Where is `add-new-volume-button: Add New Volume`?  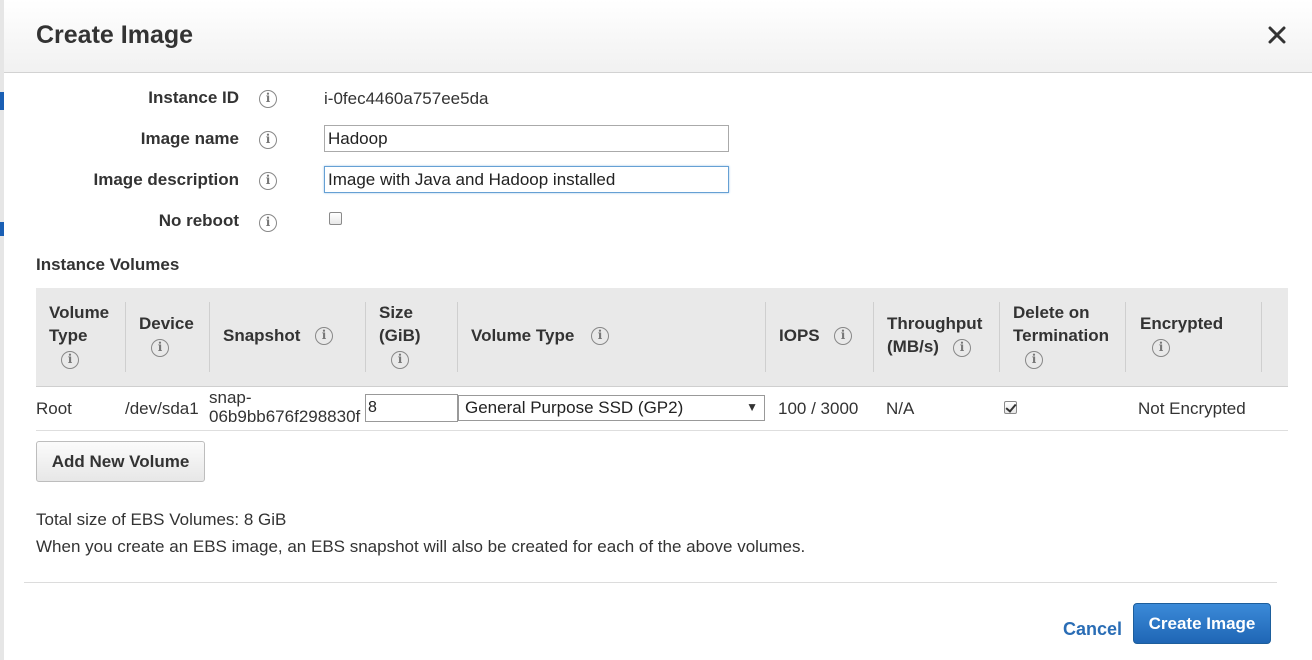 add-new-volume-button: Add New Volume is located at coordinates (120, 461).